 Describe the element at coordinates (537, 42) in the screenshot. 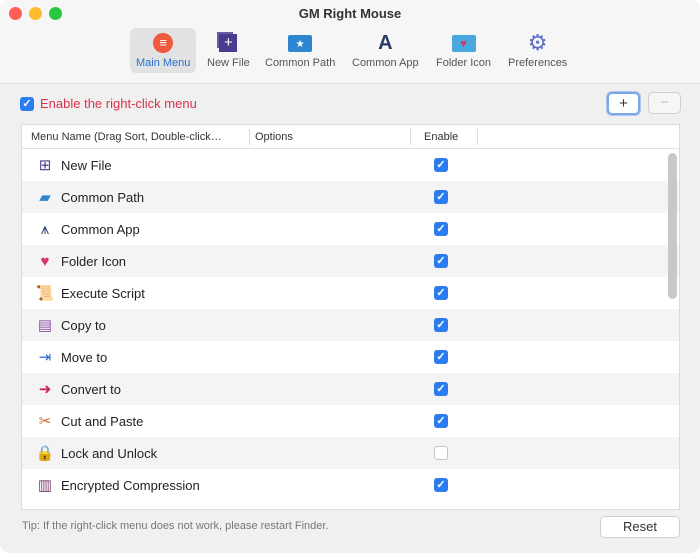

I see `gear-icon: ⚙` at that location.